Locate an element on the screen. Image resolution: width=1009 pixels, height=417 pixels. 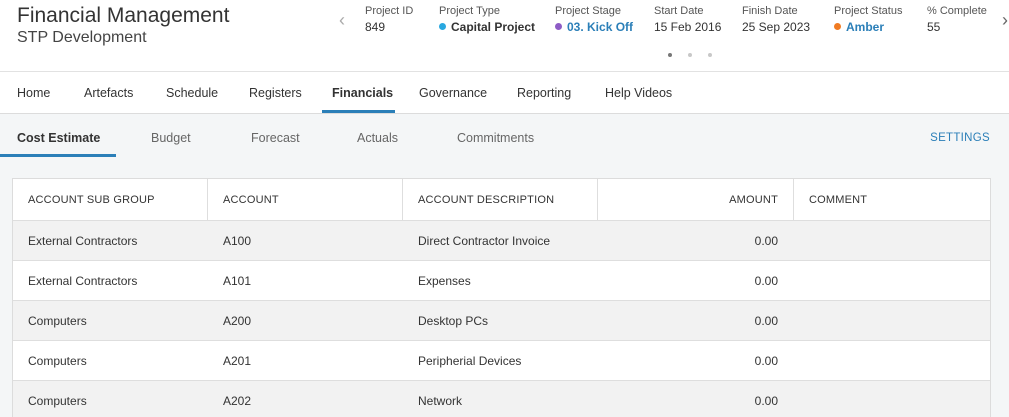
chevron-right-icon: › is located at coordinates (1005, 20).